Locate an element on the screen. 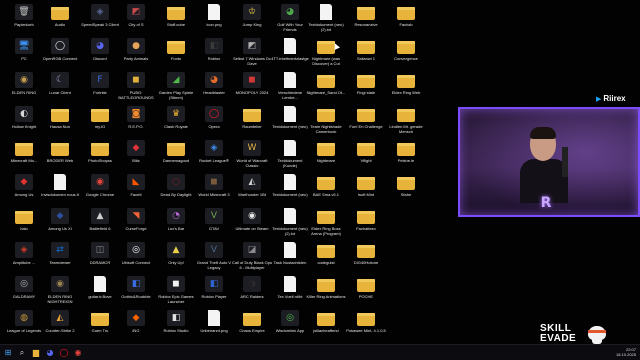 This screenshot has width=640, height=360. desktop-icon: ◕ Discord is located at coordinates (100, 49).